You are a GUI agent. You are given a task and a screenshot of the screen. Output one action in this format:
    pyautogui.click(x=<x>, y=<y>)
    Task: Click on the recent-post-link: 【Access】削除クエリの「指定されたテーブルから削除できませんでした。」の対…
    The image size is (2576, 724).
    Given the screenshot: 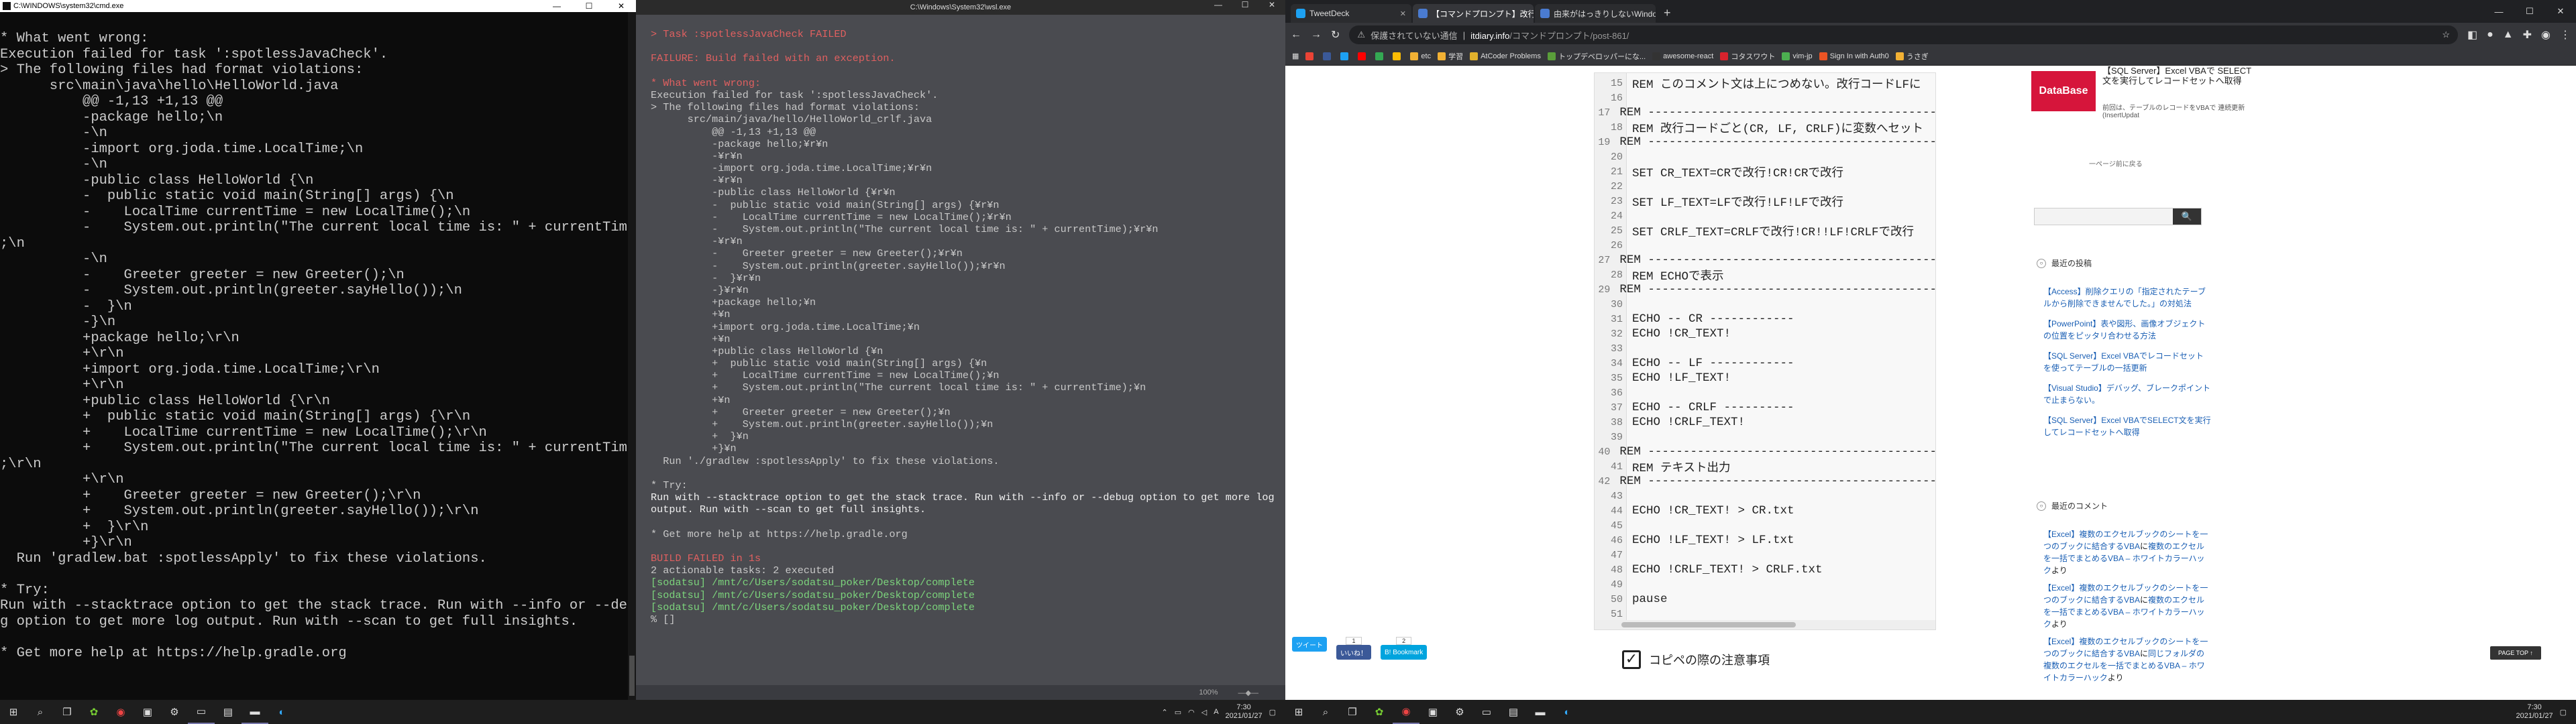 What is the action you would take?
    pyautogui.click(x=2127, y=298)
    